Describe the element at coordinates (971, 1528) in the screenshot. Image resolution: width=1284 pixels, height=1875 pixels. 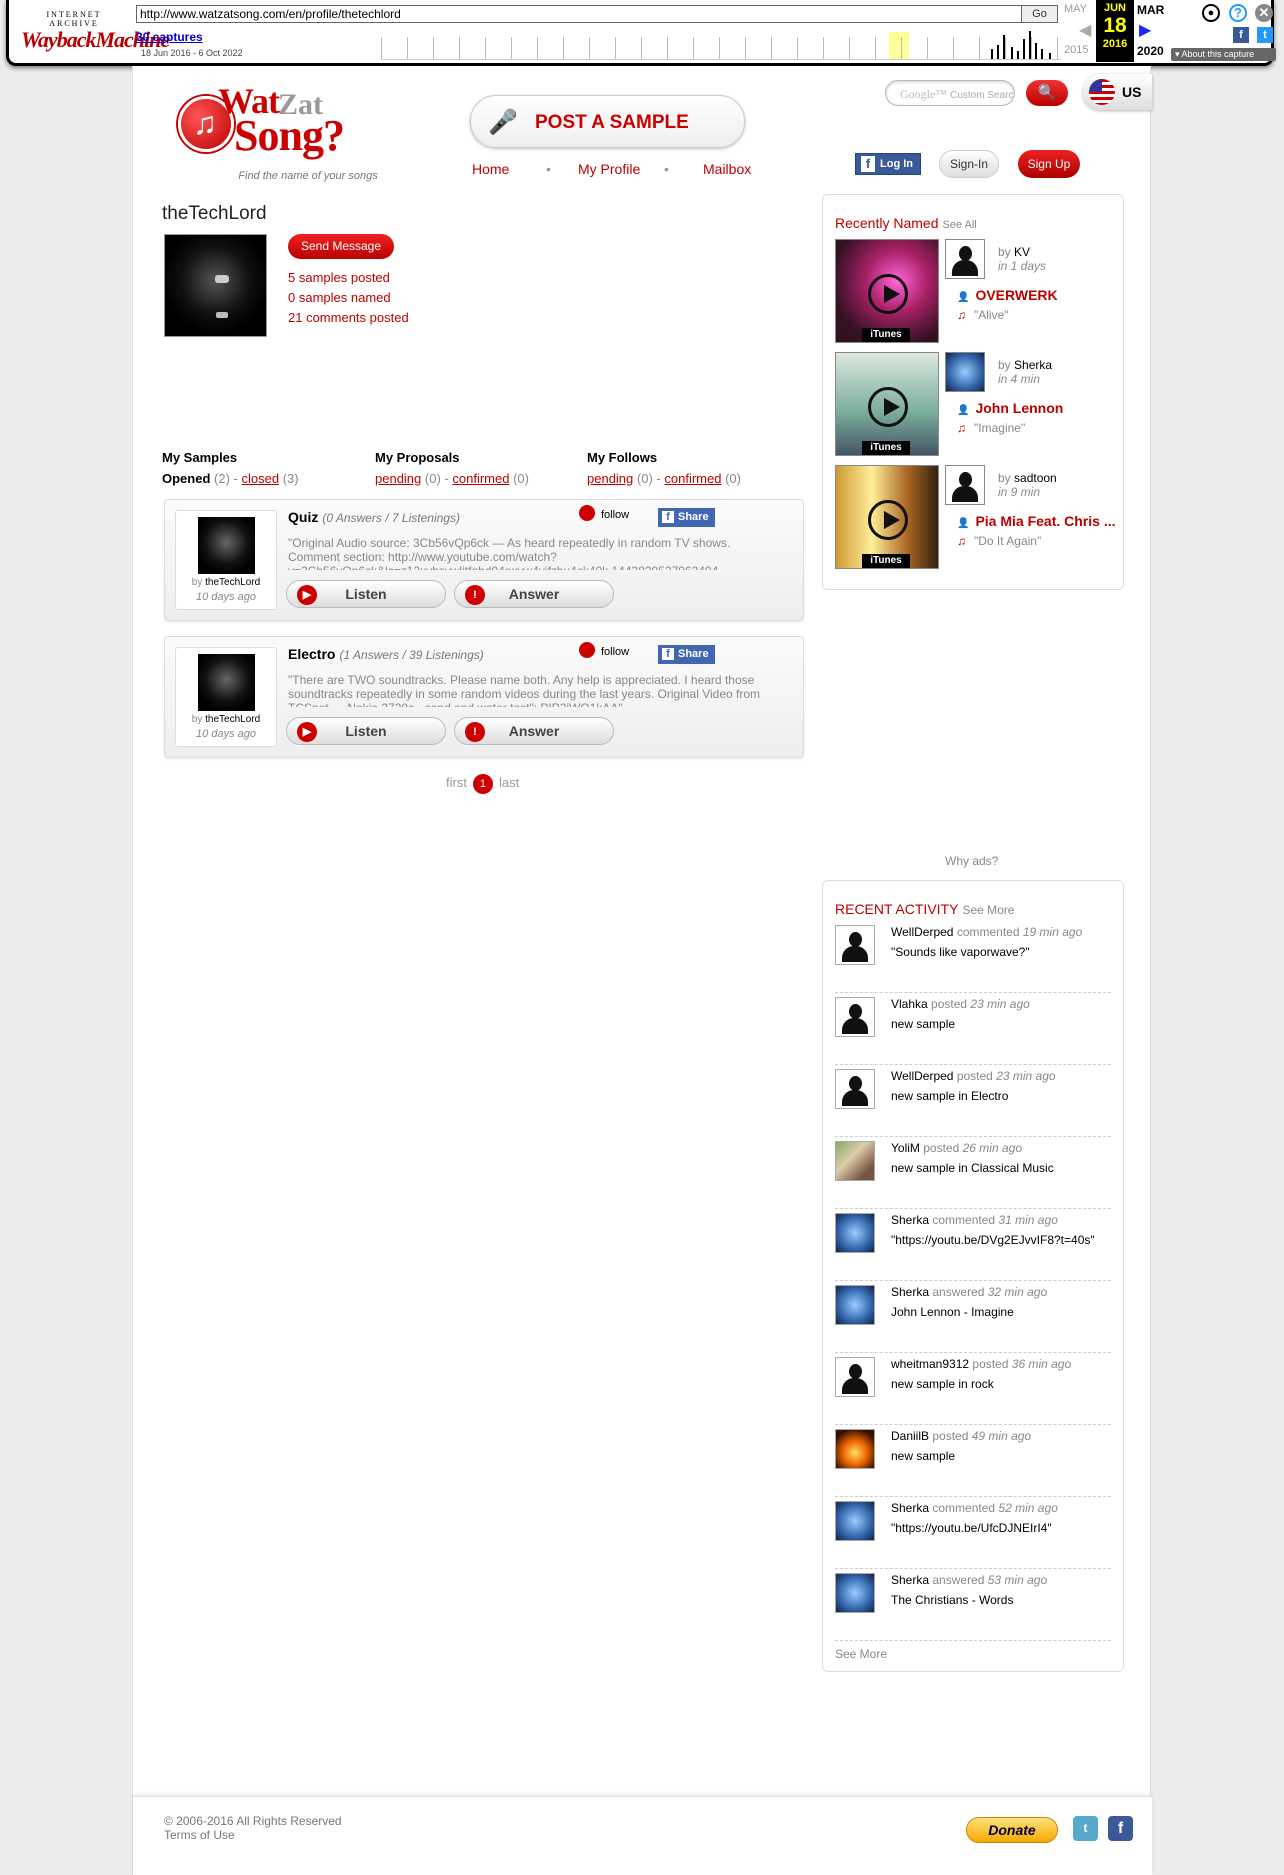
I see `activity-text: "https://youtu.be/UfcDJNEIrI4"` at that location.